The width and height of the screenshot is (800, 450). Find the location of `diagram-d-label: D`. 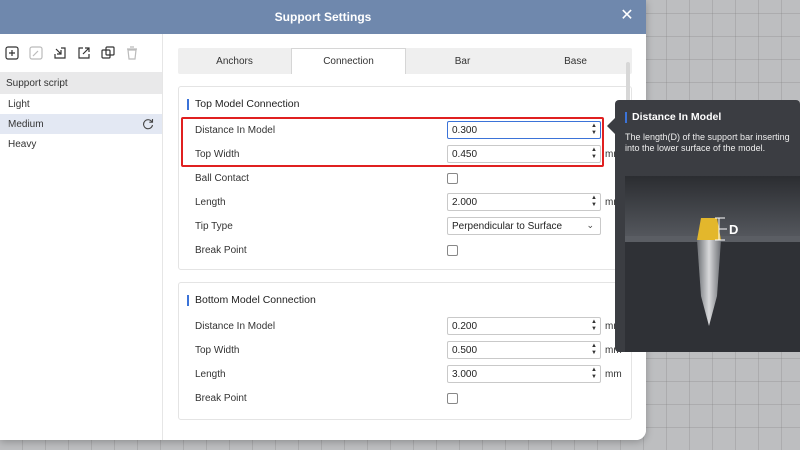

diagram-d-label: D is located at coordinates (733, 229).